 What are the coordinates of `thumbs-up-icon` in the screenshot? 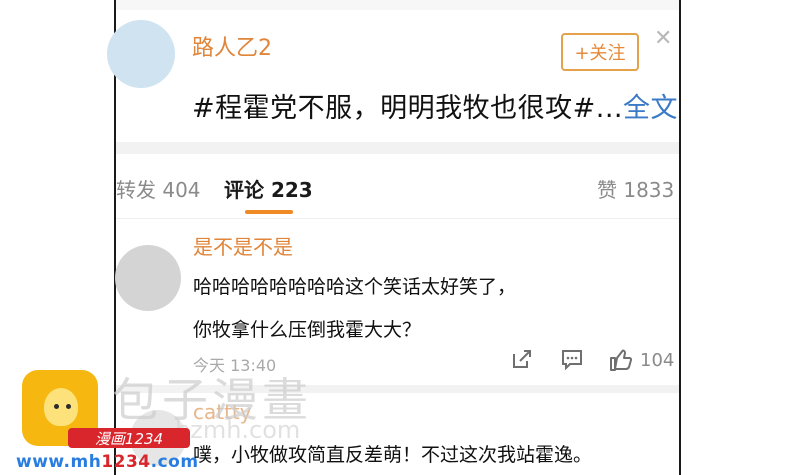 It's located at (621, 363).